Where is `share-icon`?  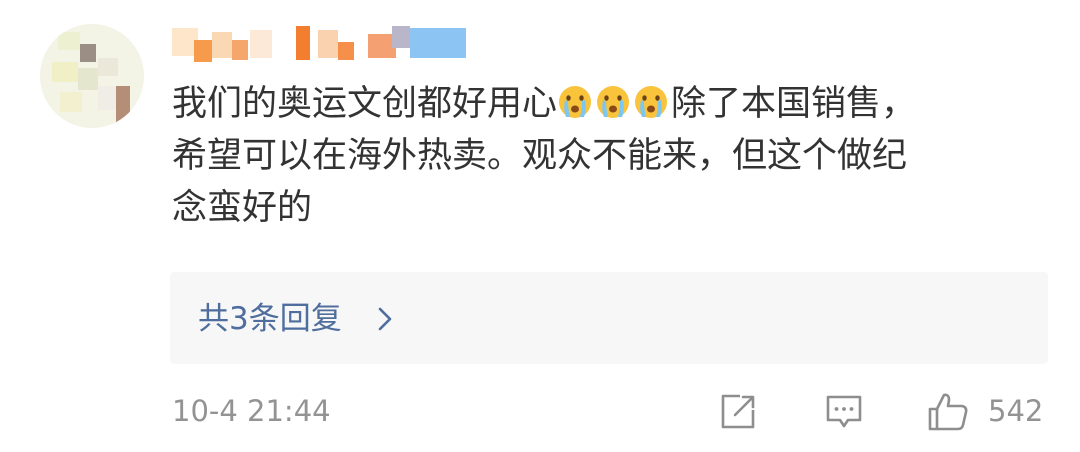
share-icon is located at coordinates (738, 412).